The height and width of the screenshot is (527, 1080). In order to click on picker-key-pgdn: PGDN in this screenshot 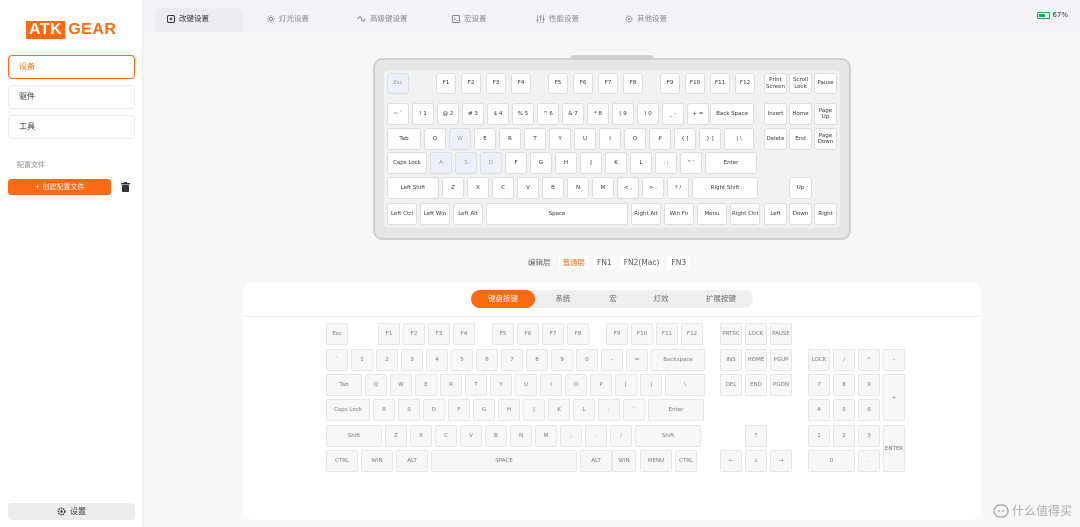, I will do `click(781, 385)`.